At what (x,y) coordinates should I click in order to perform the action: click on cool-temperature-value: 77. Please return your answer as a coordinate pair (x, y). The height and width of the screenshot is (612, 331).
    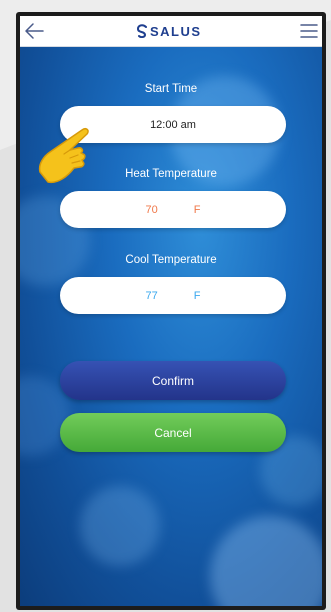
    Looking at the image, I should click on (151, 295).